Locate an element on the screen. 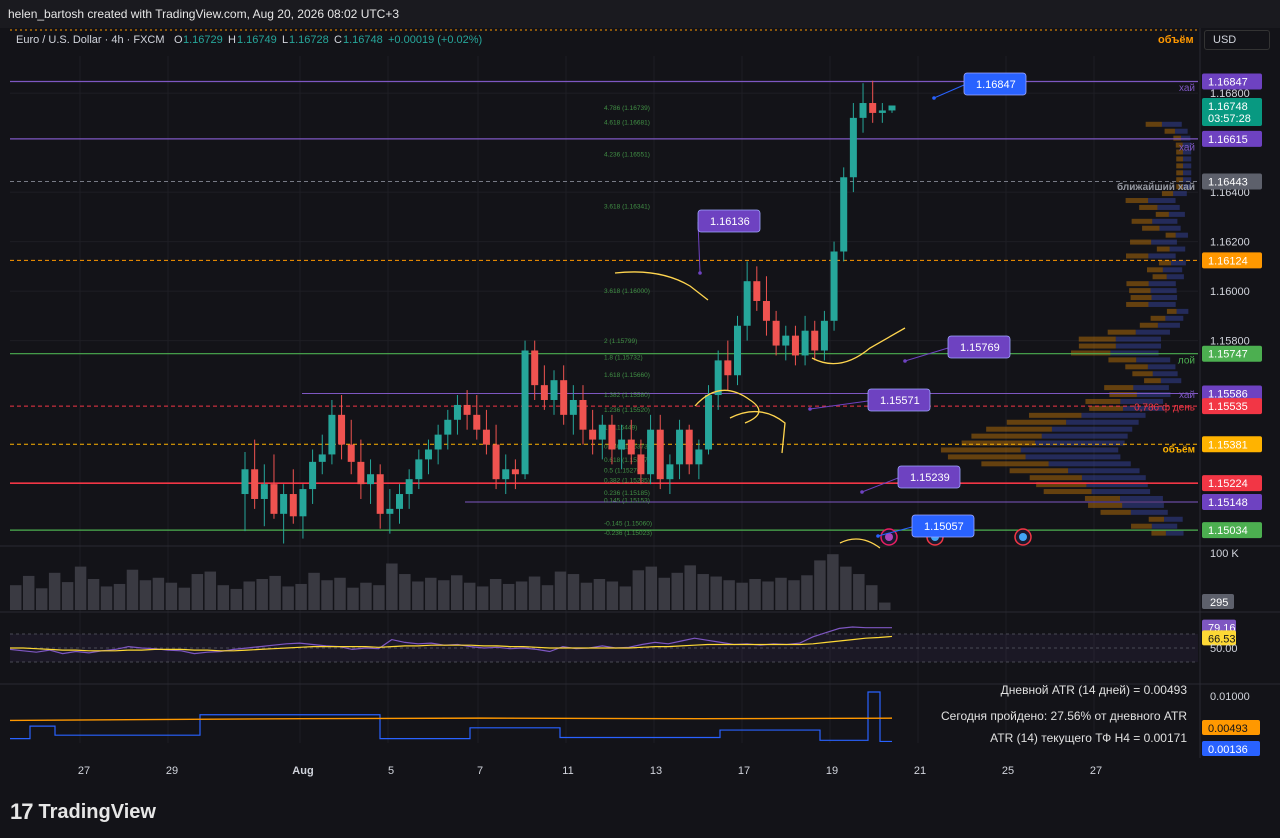 Image resolution: width=1280 pixels, height=838 pixels. volume-last-label: 295 is located at coordinates (1219, 603).